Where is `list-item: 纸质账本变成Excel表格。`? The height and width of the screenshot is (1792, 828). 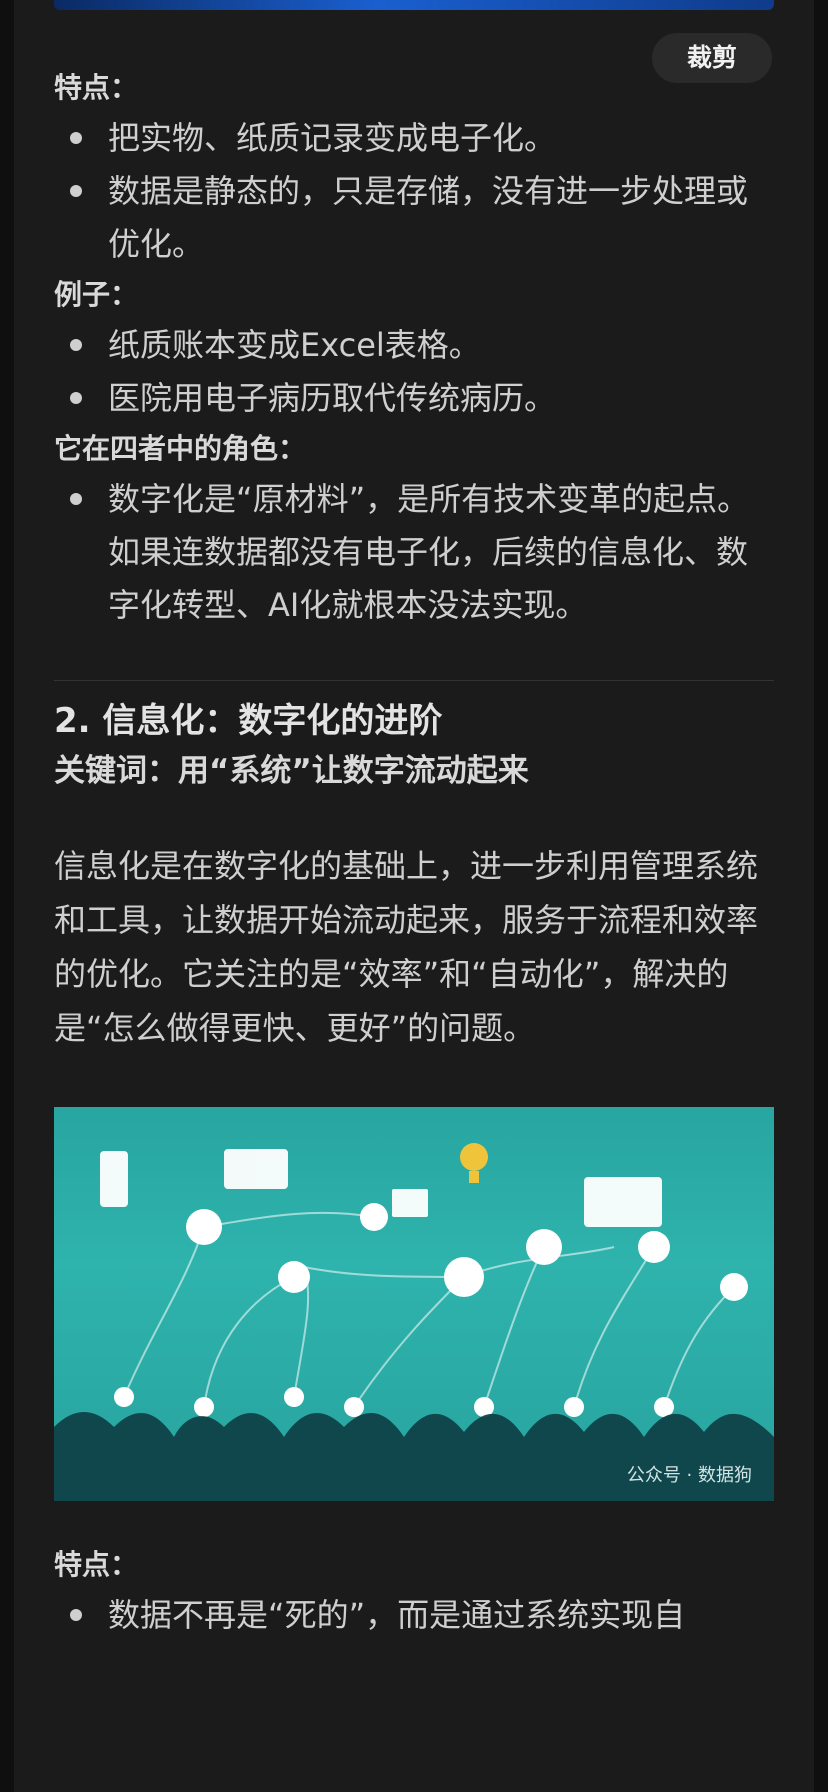 list-item: 纸质账本变成Excel表格。 is located at coordinates (414, 345).